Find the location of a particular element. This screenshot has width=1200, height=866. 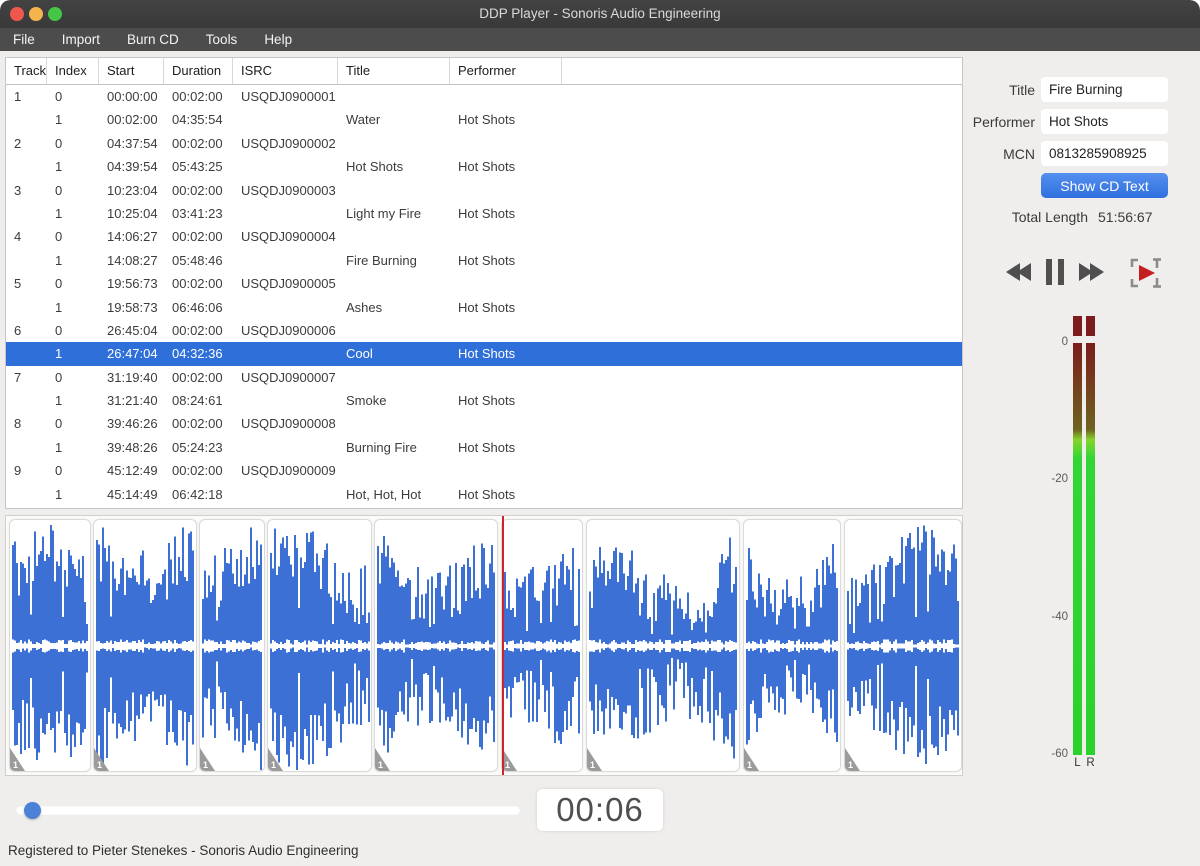

waveform-track-4: 1 is located at coordinates (319, 645).